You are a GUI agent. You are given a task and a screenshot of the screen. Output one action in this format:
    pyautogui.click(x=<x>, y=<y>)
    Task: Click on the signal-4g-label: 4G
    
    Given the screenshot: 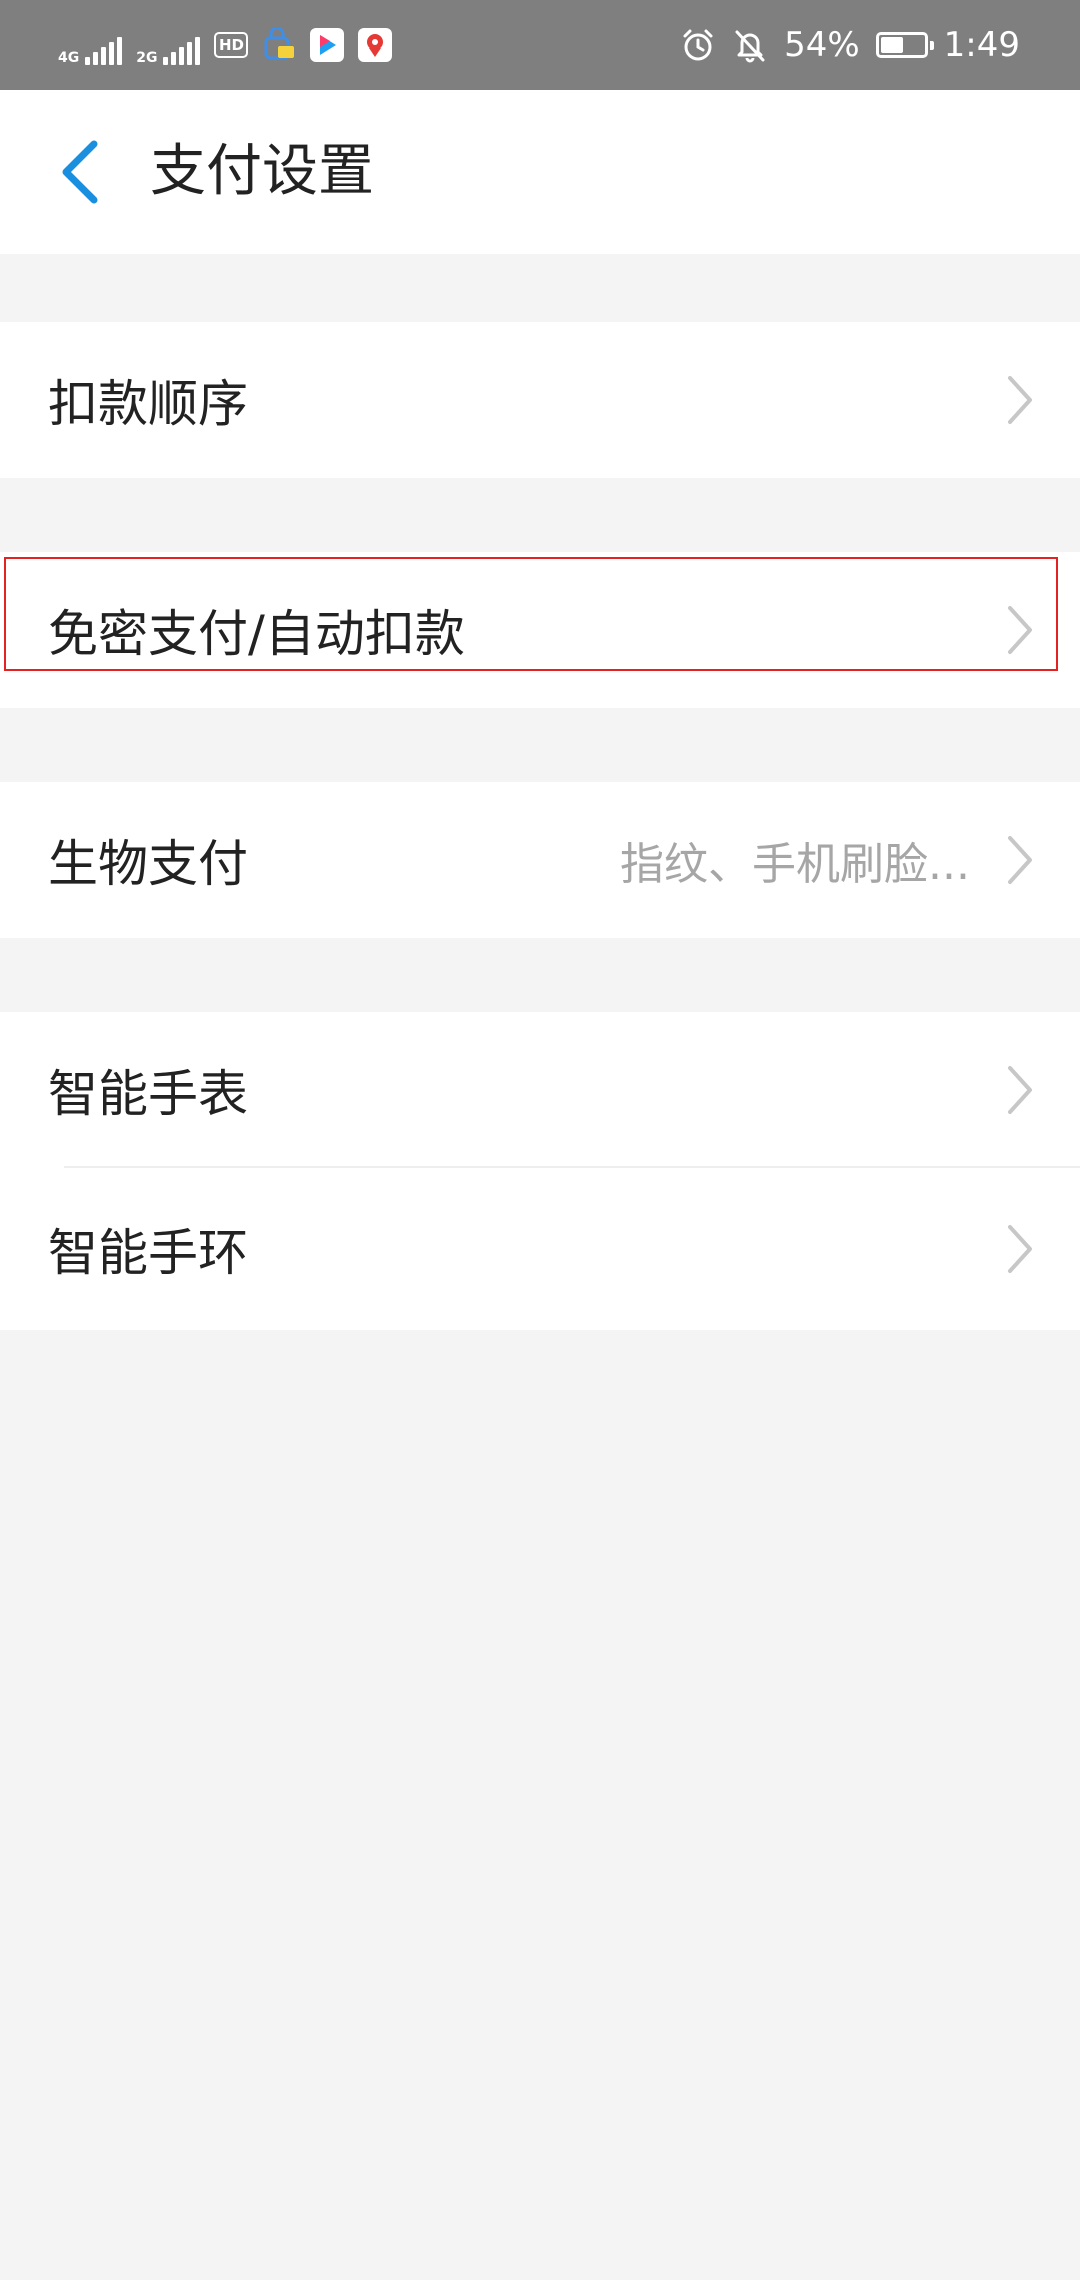 What is the action you would take?
    pyautogui.click(x=69, y=58)
    